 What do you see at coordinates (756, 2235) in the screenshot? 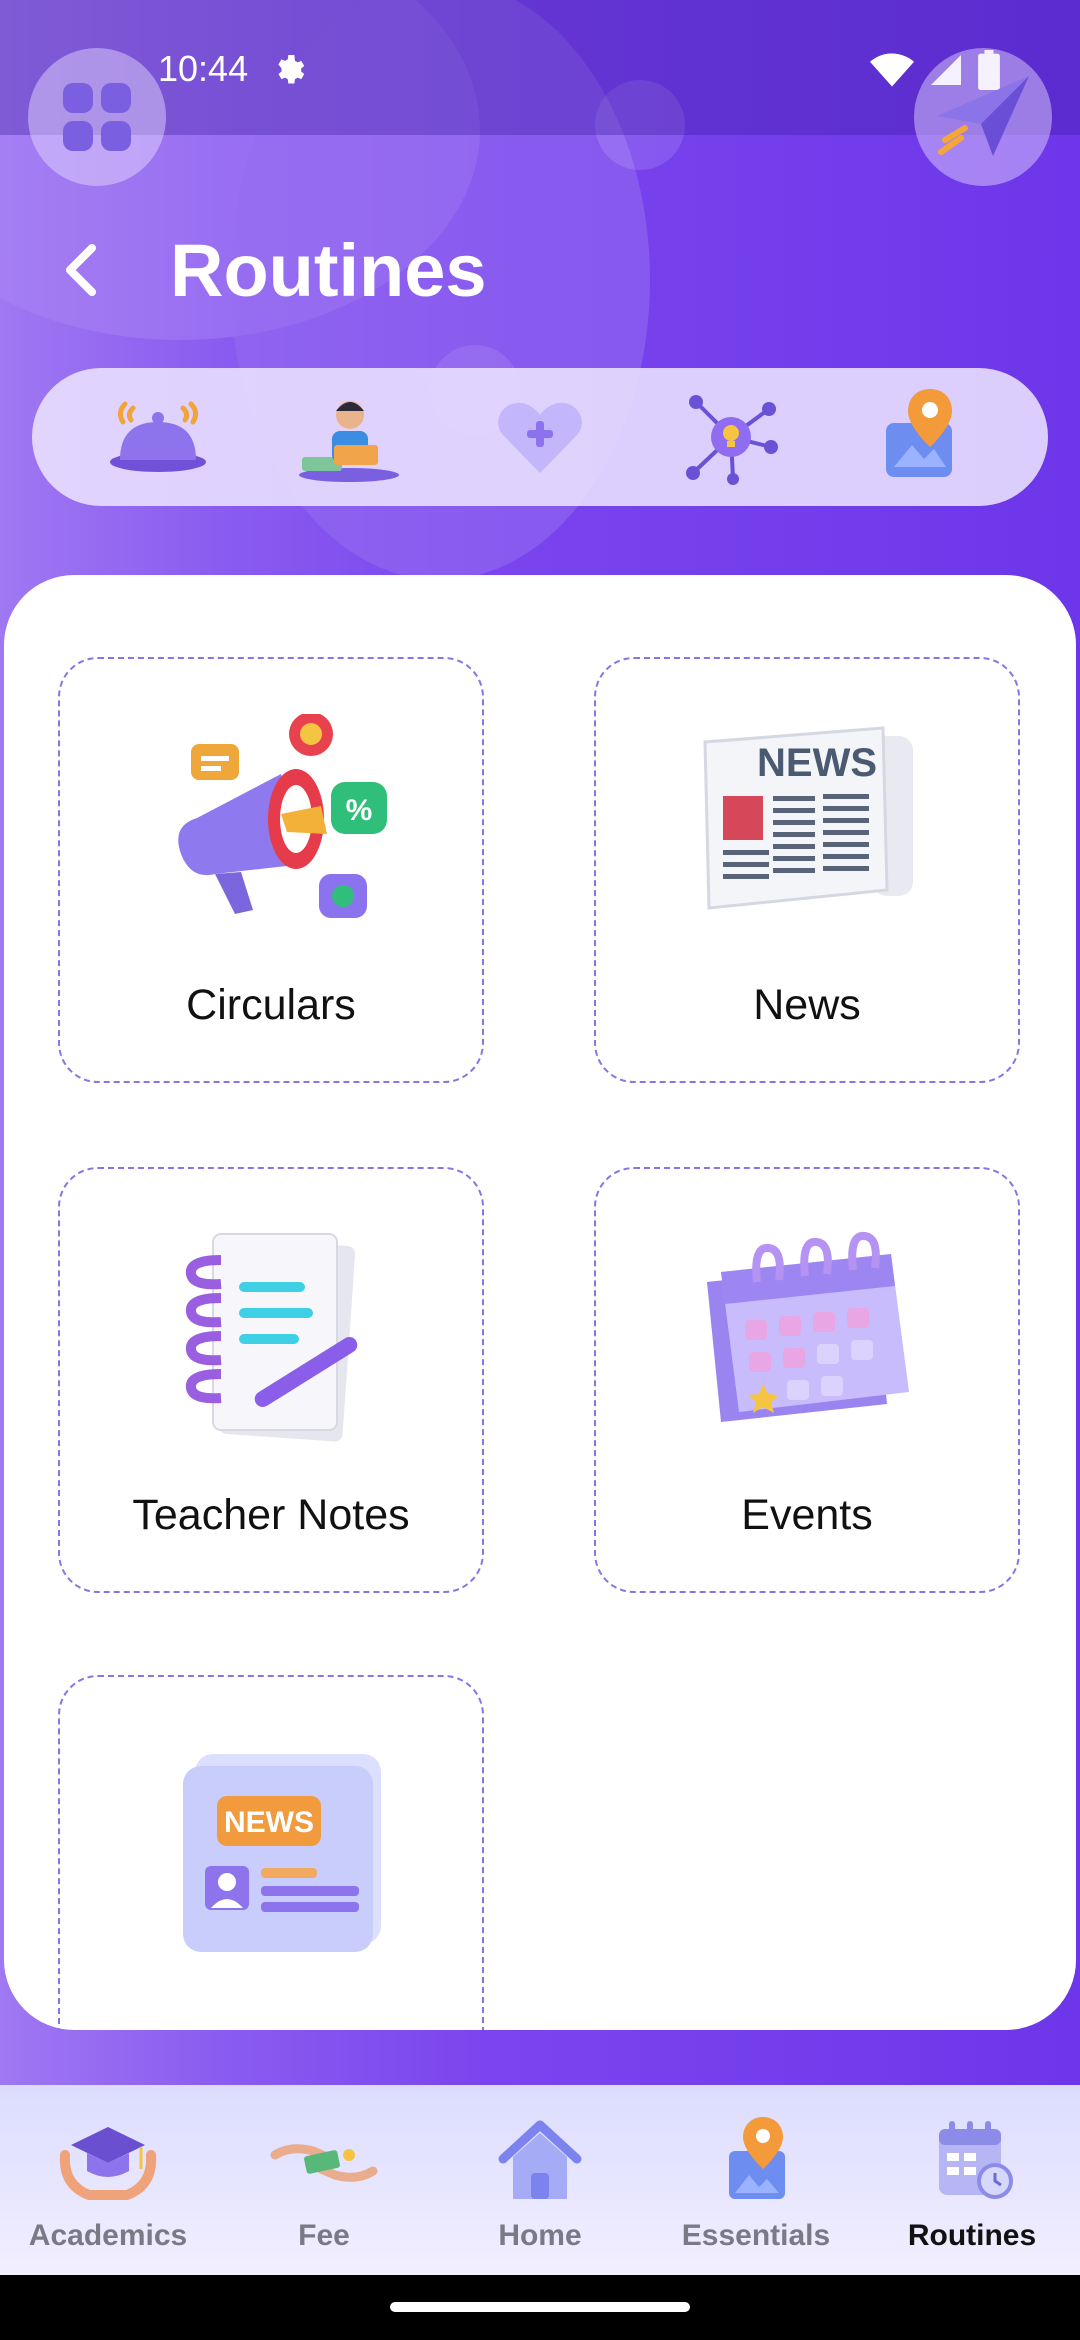
I see `nav-label: Essentials` at bounding box center [756, 2235].